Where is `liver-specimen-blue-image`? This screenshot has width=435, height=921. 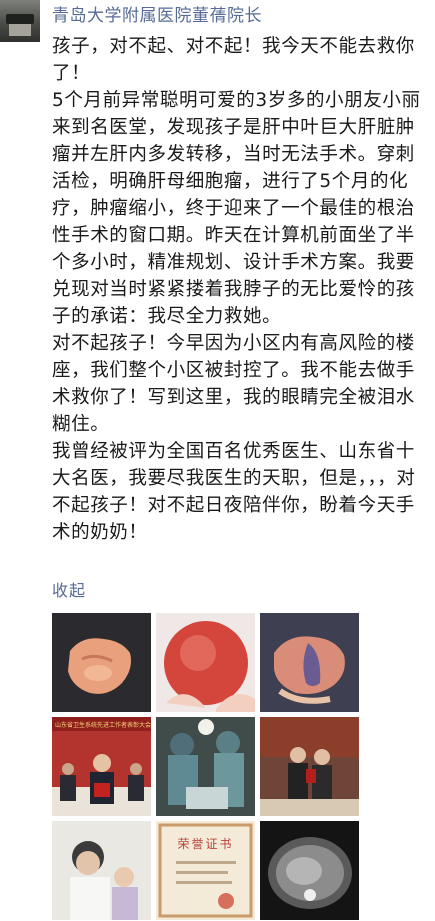 liver-specimen-blue-image is located at coordinates (309, 662).